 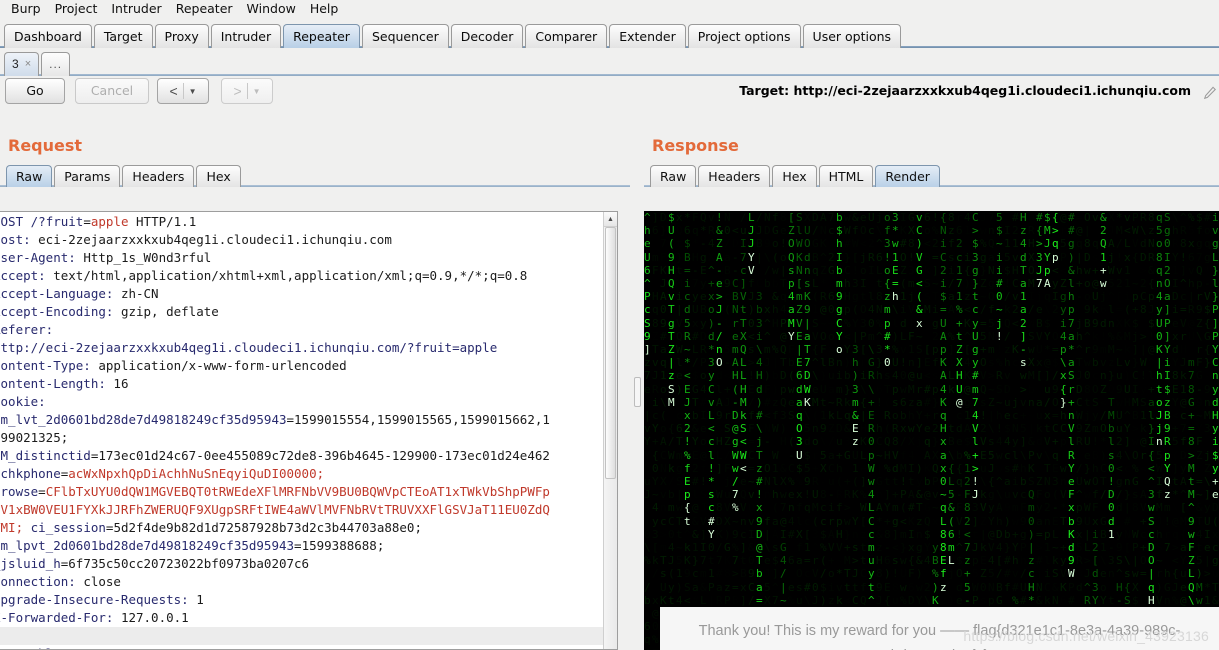 I want to click on request-tab-raw: Raw, so click(x=29, y=176).